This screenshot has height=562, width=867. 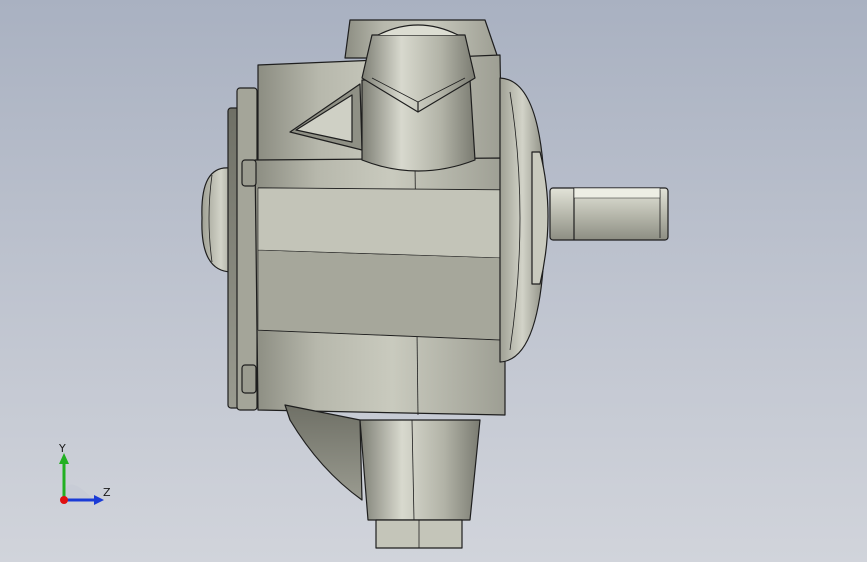 What do you see at coordinates (62, 448) in the screenshot?
I see `y-axis-label: Y` at bounding box center [62, 448].